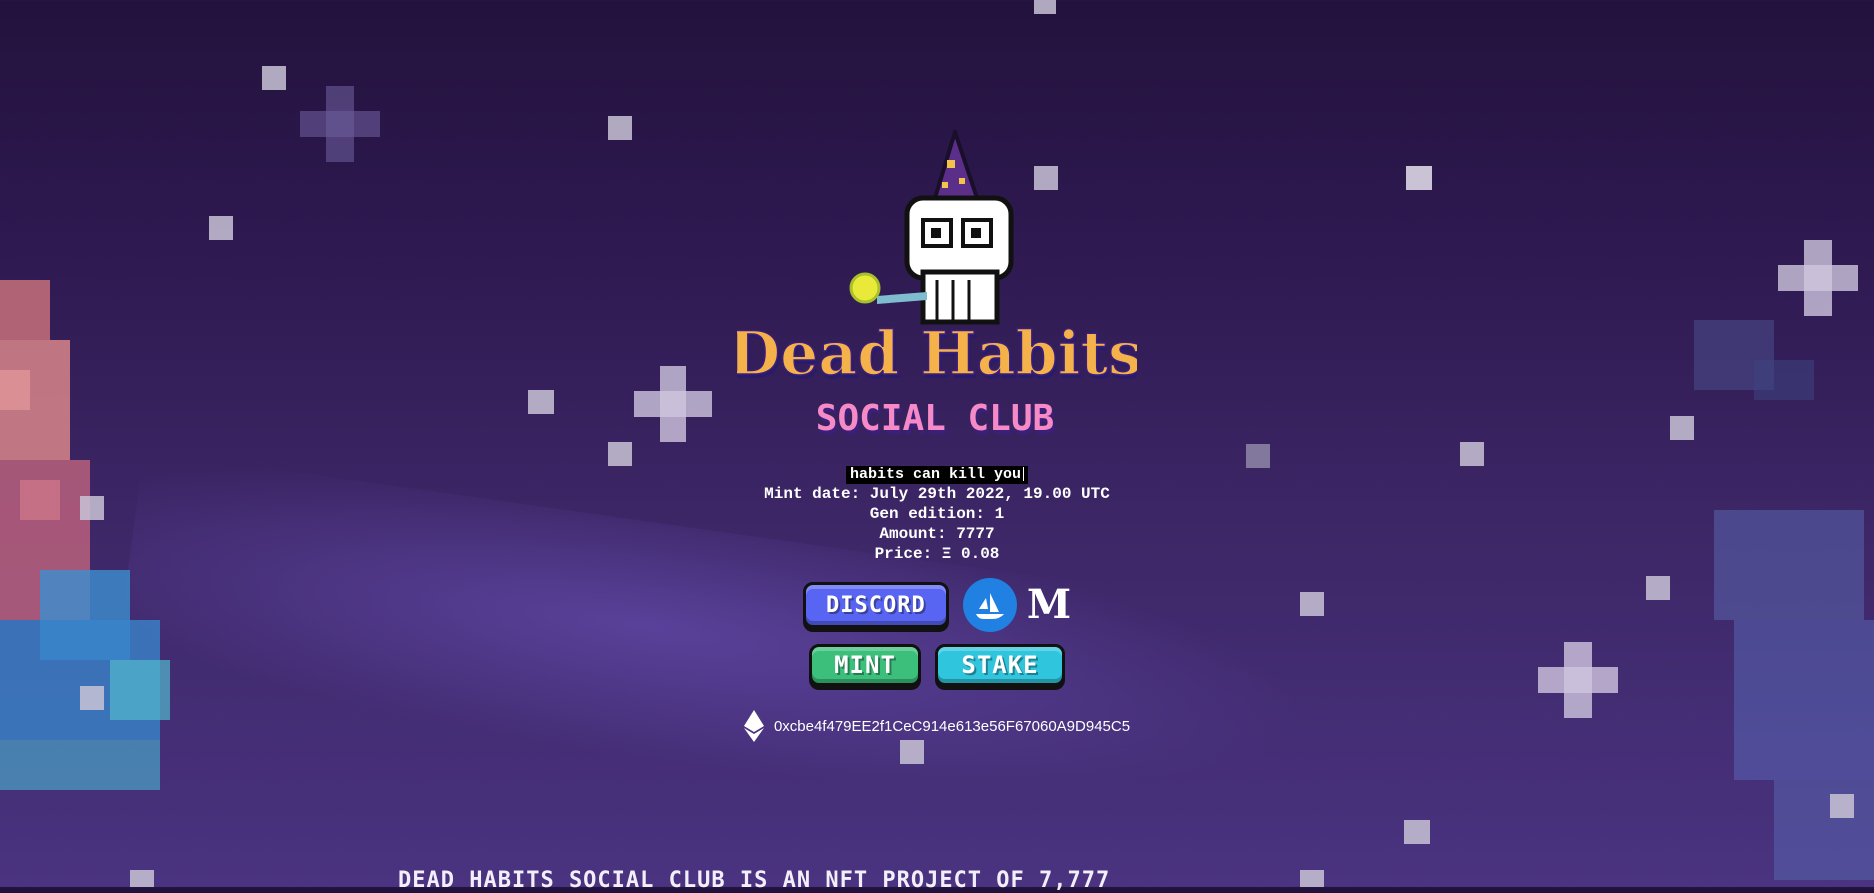 The width and height of the screenshot is (1874, 893). Describe the element at coordinates (937, 475) in the screenshot. I see `tagline: habits can kill you` at that location.